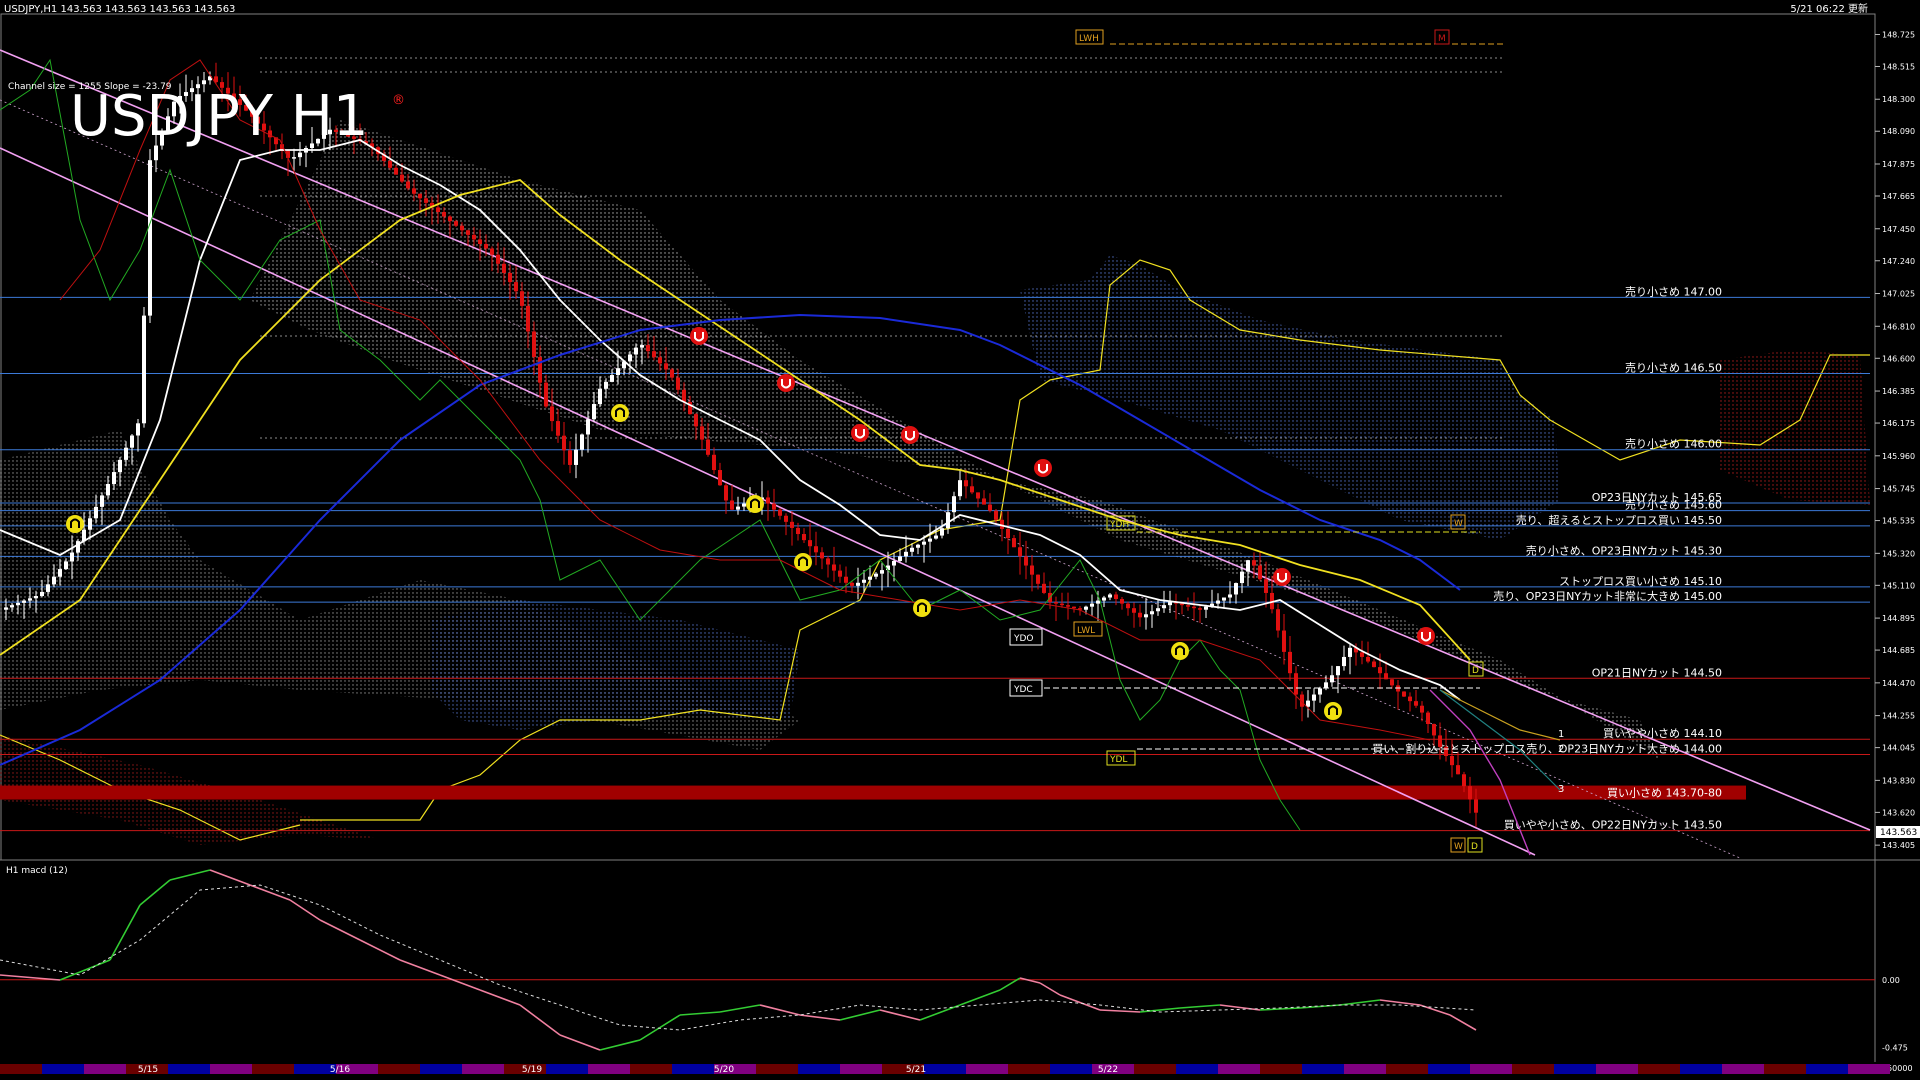 The image size is (1920, 1080). Describe the element at coordinates (1673, 291) in the screenshot. I see `level-label-0: 売り小さめ 147.00` at that location.